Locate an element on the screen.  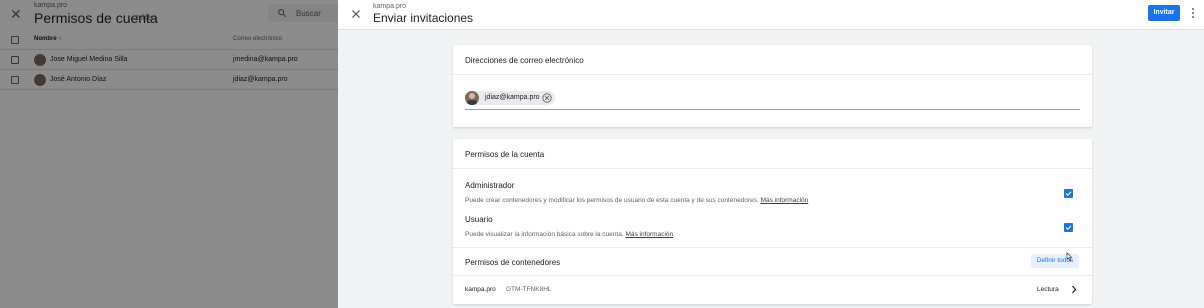
admin-checkbox is located at coordinates (1068, 193).